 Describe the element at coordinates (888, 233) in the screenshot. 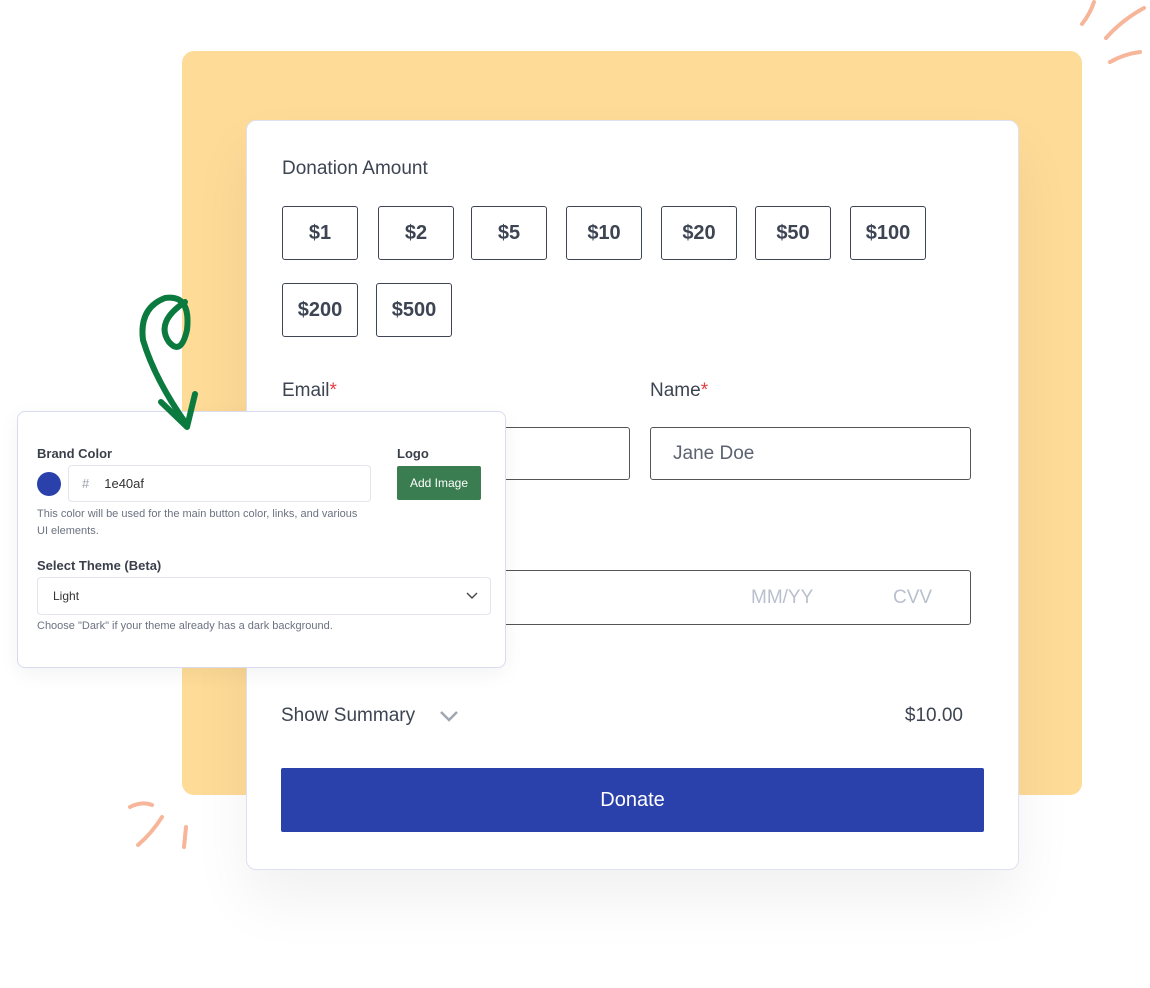

I see `amount-button-100: $100` at that location.